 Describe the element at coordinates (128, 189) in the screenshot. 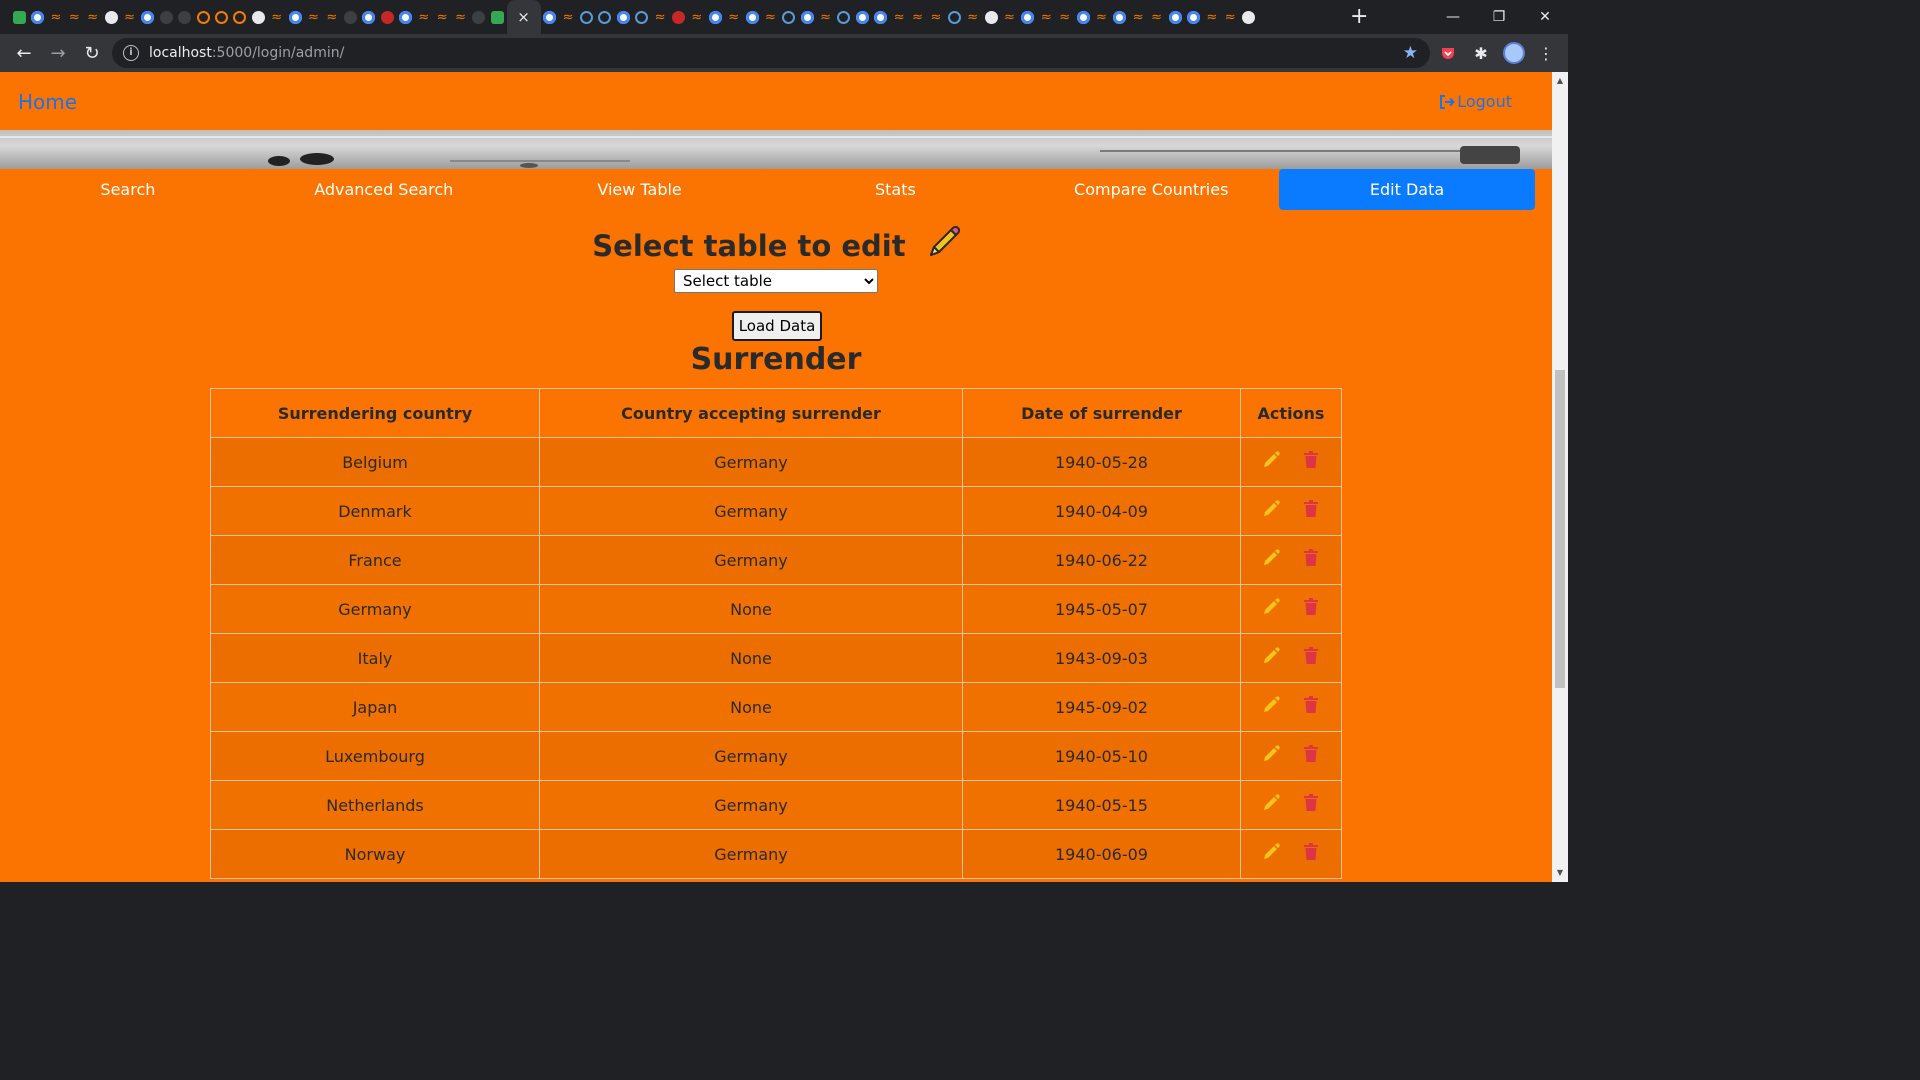

I see `menu-item-search: Search` at that location.